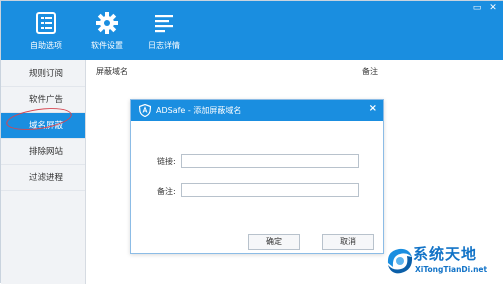  Describe the element at coordinates (164, 34) in the screenshot. I see `toolbar-log-details: 日志详情` at that location.